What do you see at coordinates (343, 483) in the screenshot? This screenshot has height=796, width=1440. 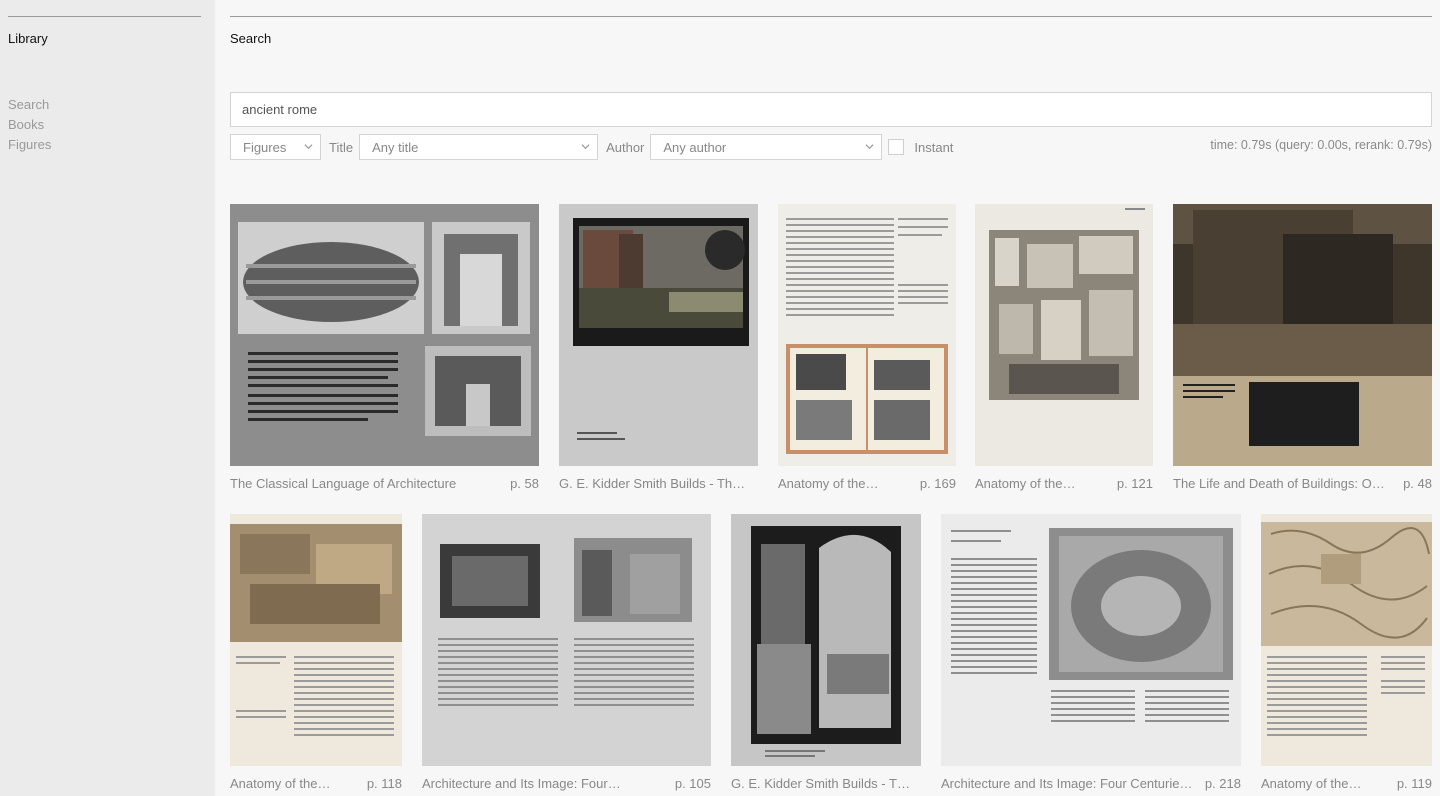 I see `result-title: The Classical Language of Architecture` at bounding box center [343, 483].